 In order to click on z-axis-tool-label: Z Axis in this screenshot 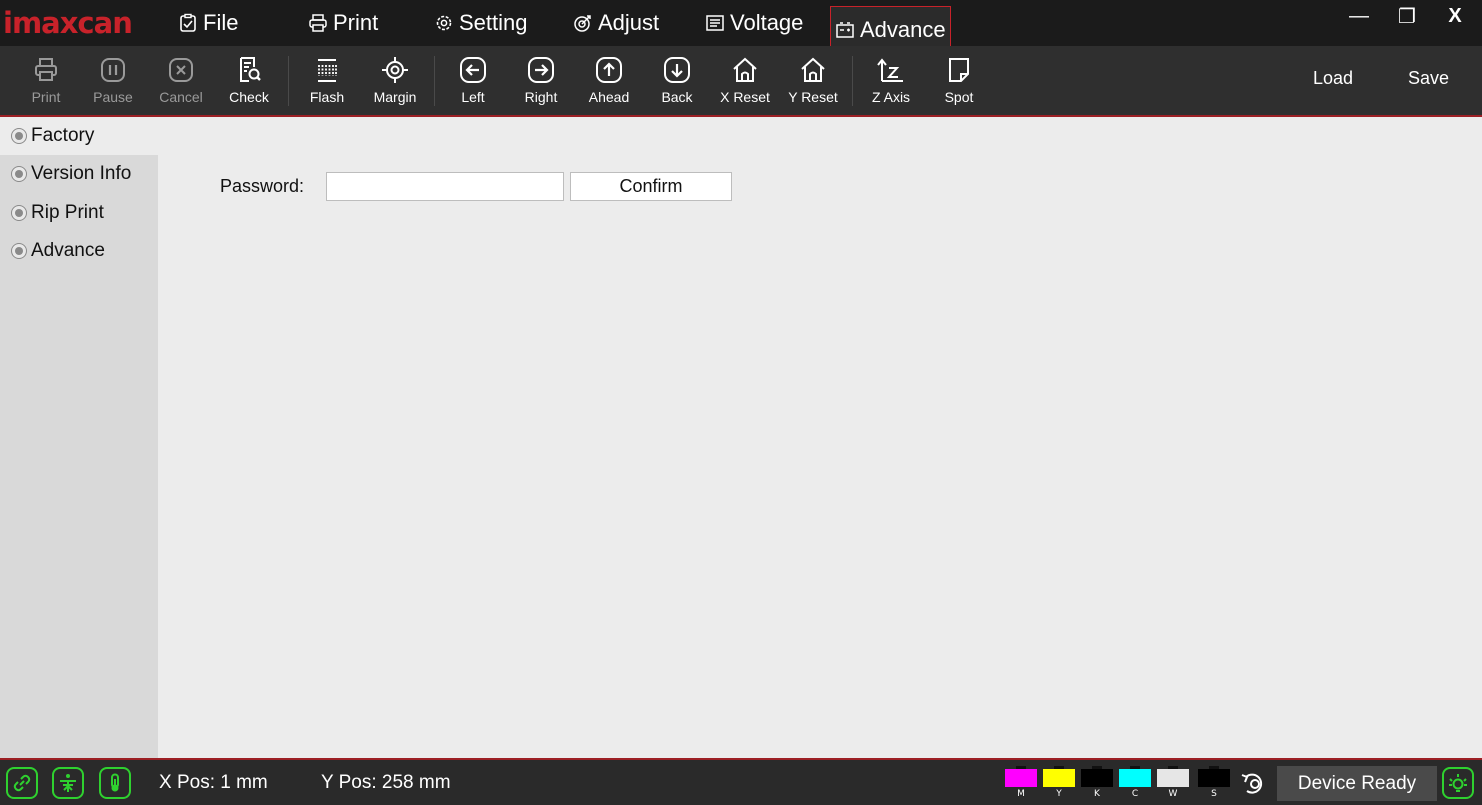, I will do `click(891, 97)`.